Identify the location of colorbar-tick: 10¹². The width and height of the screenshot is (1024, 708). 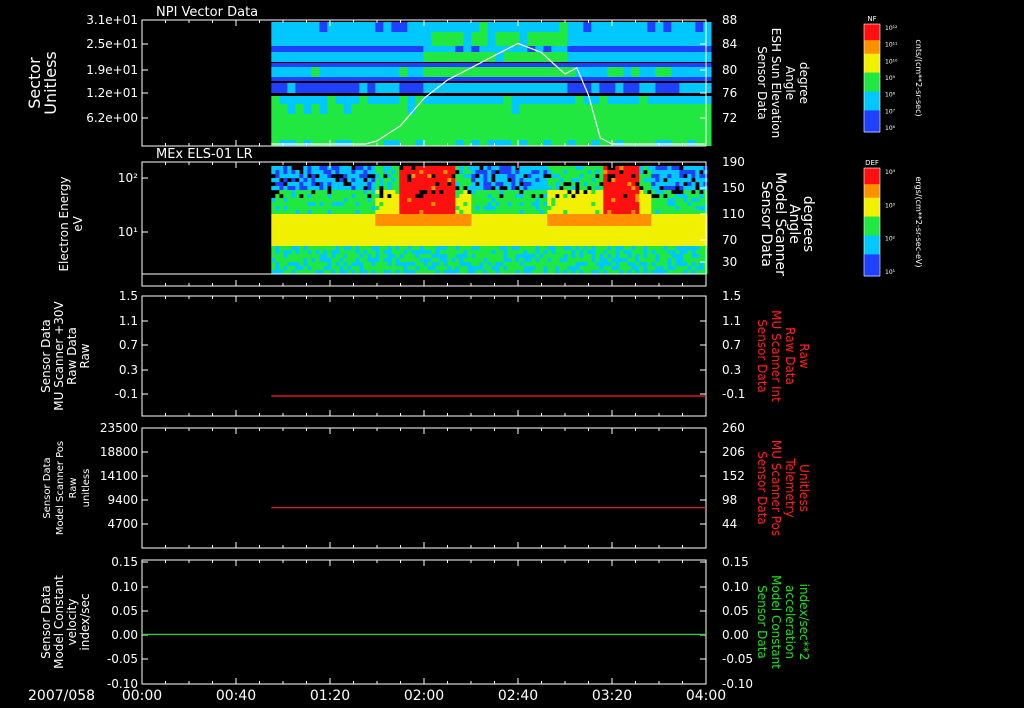
(891, 28).